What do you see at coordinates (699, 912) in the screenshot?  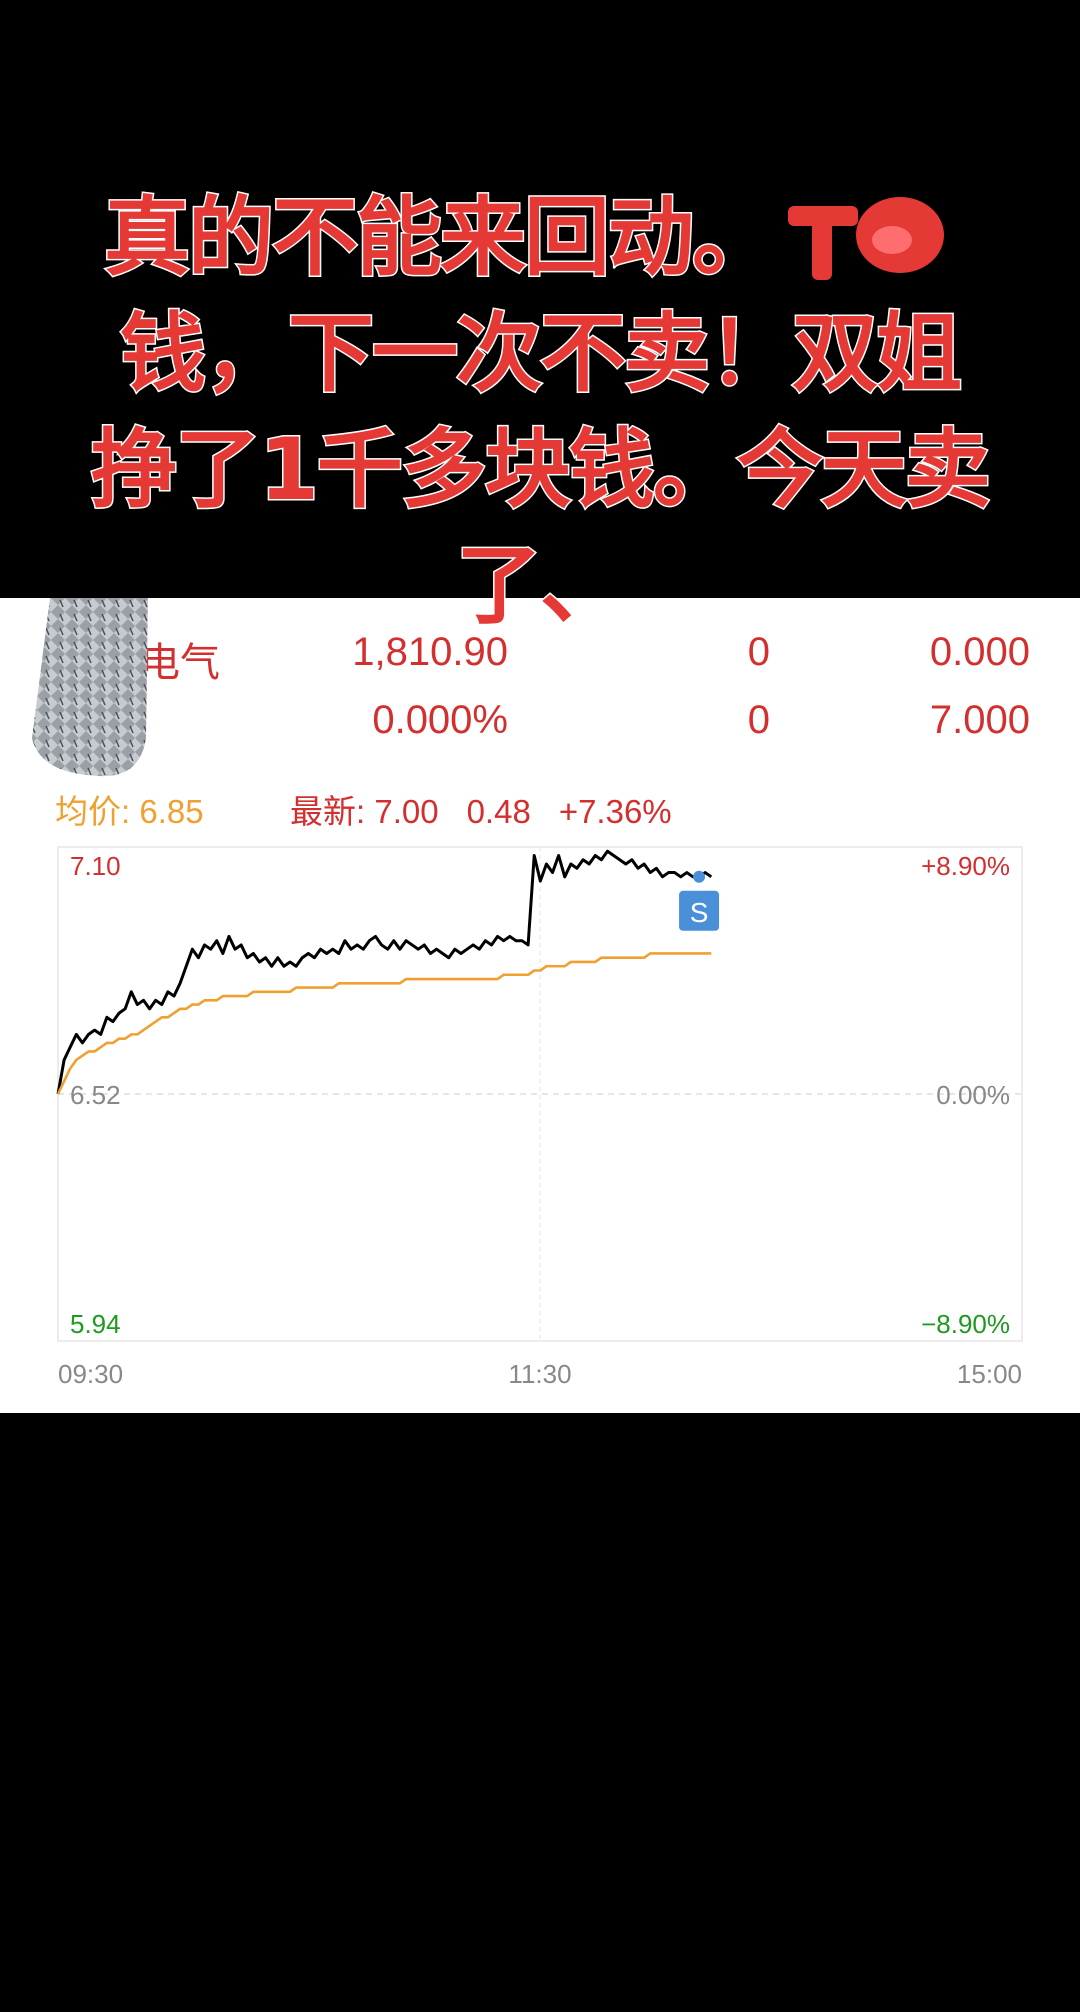 I see `sell-marker-label: S` at bounding box center [699, 912].